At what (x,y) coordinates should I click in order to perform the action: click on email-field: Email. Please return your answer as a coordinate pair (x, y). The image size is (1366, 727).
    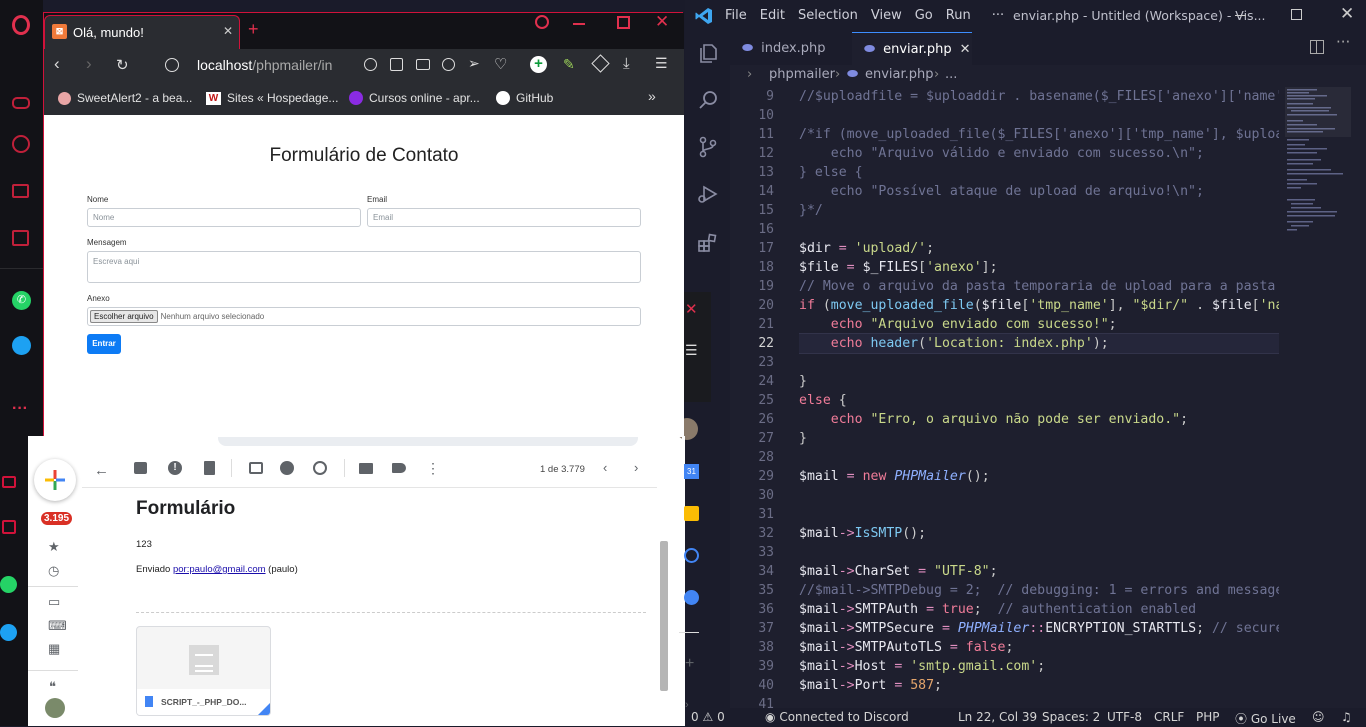
    Looking at the image, I should click on (504, 217).